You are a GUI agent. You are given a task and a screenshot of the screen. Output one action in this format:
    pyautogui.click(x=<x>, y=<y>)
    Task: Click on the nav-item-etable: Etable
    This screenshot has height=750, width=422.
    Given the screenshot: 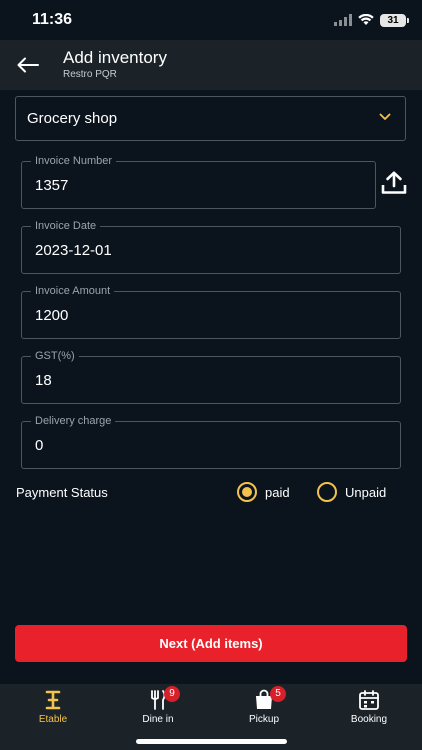 What is the action you would take?
    pyautogui.click(x=53, y=708)
    